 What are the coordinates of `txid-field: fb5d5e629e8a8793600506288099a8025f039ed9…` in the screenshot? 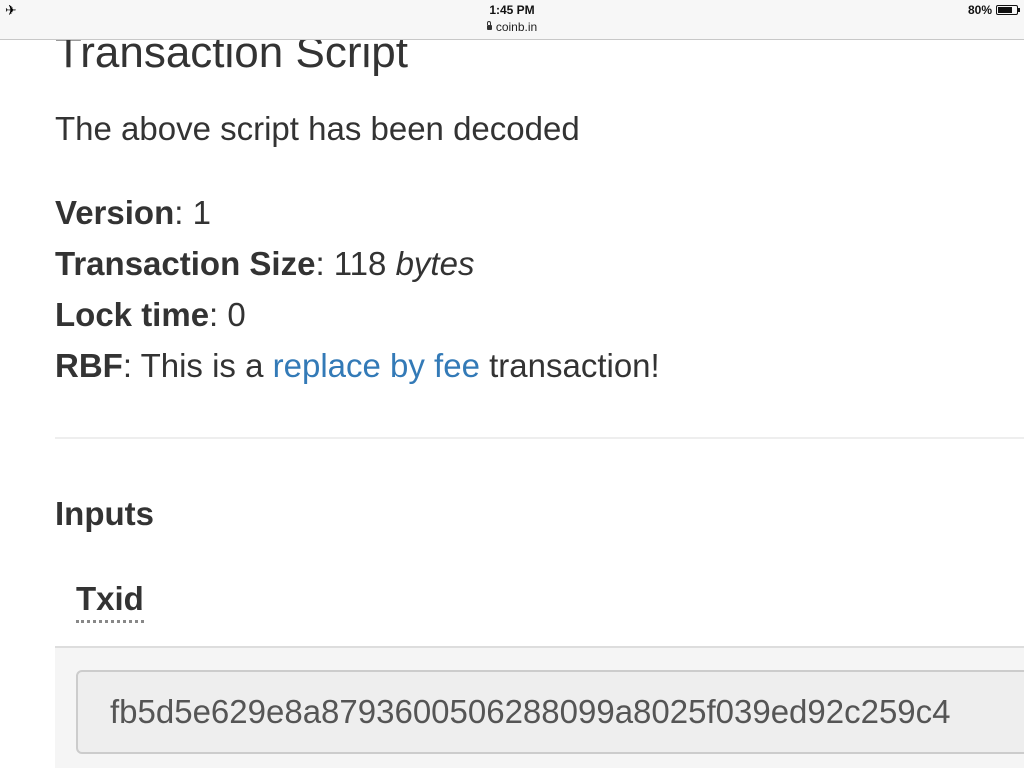 It's located at (550, 712).